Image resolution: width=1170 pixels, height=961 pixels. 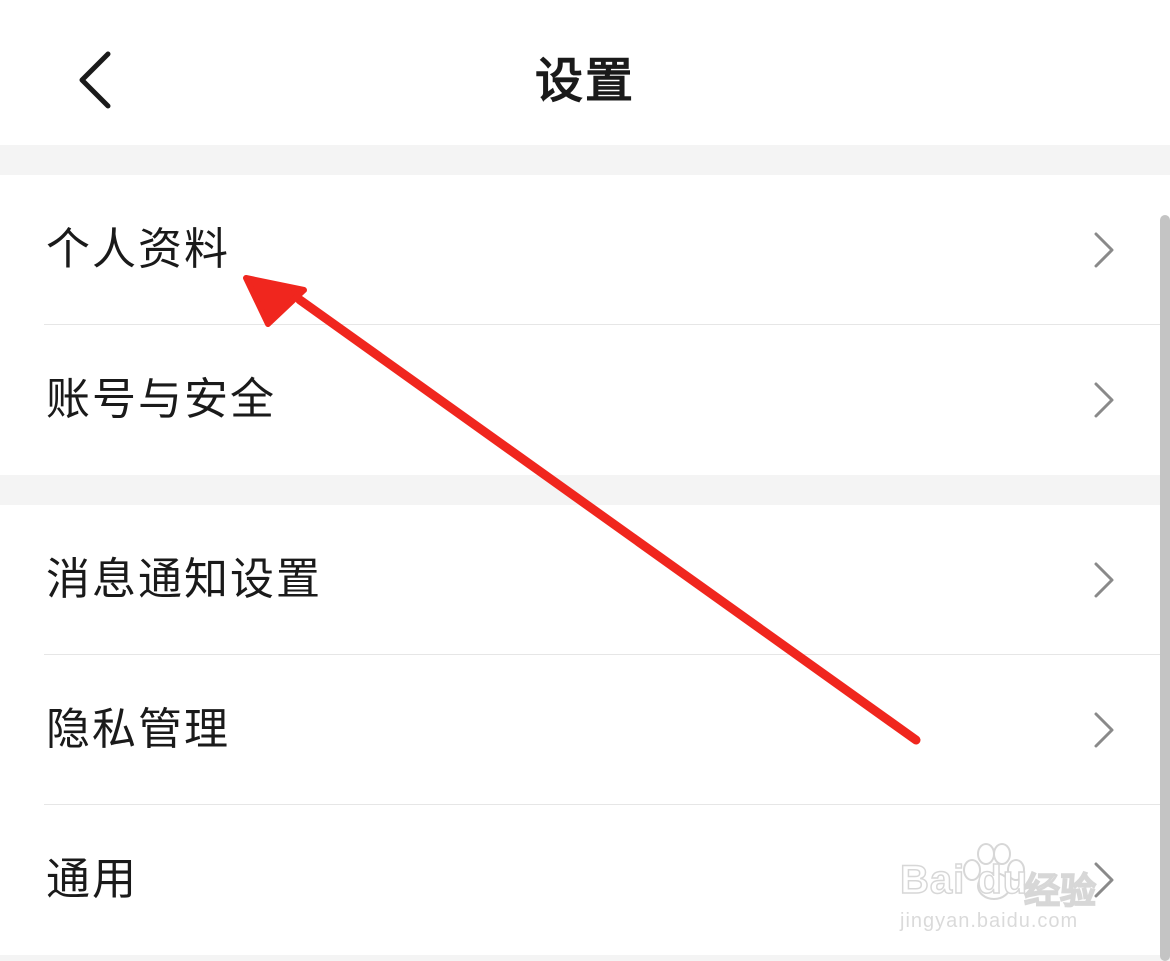 I want to click on settings-item-label: 消息通知设置, so click(x=184, y=579).